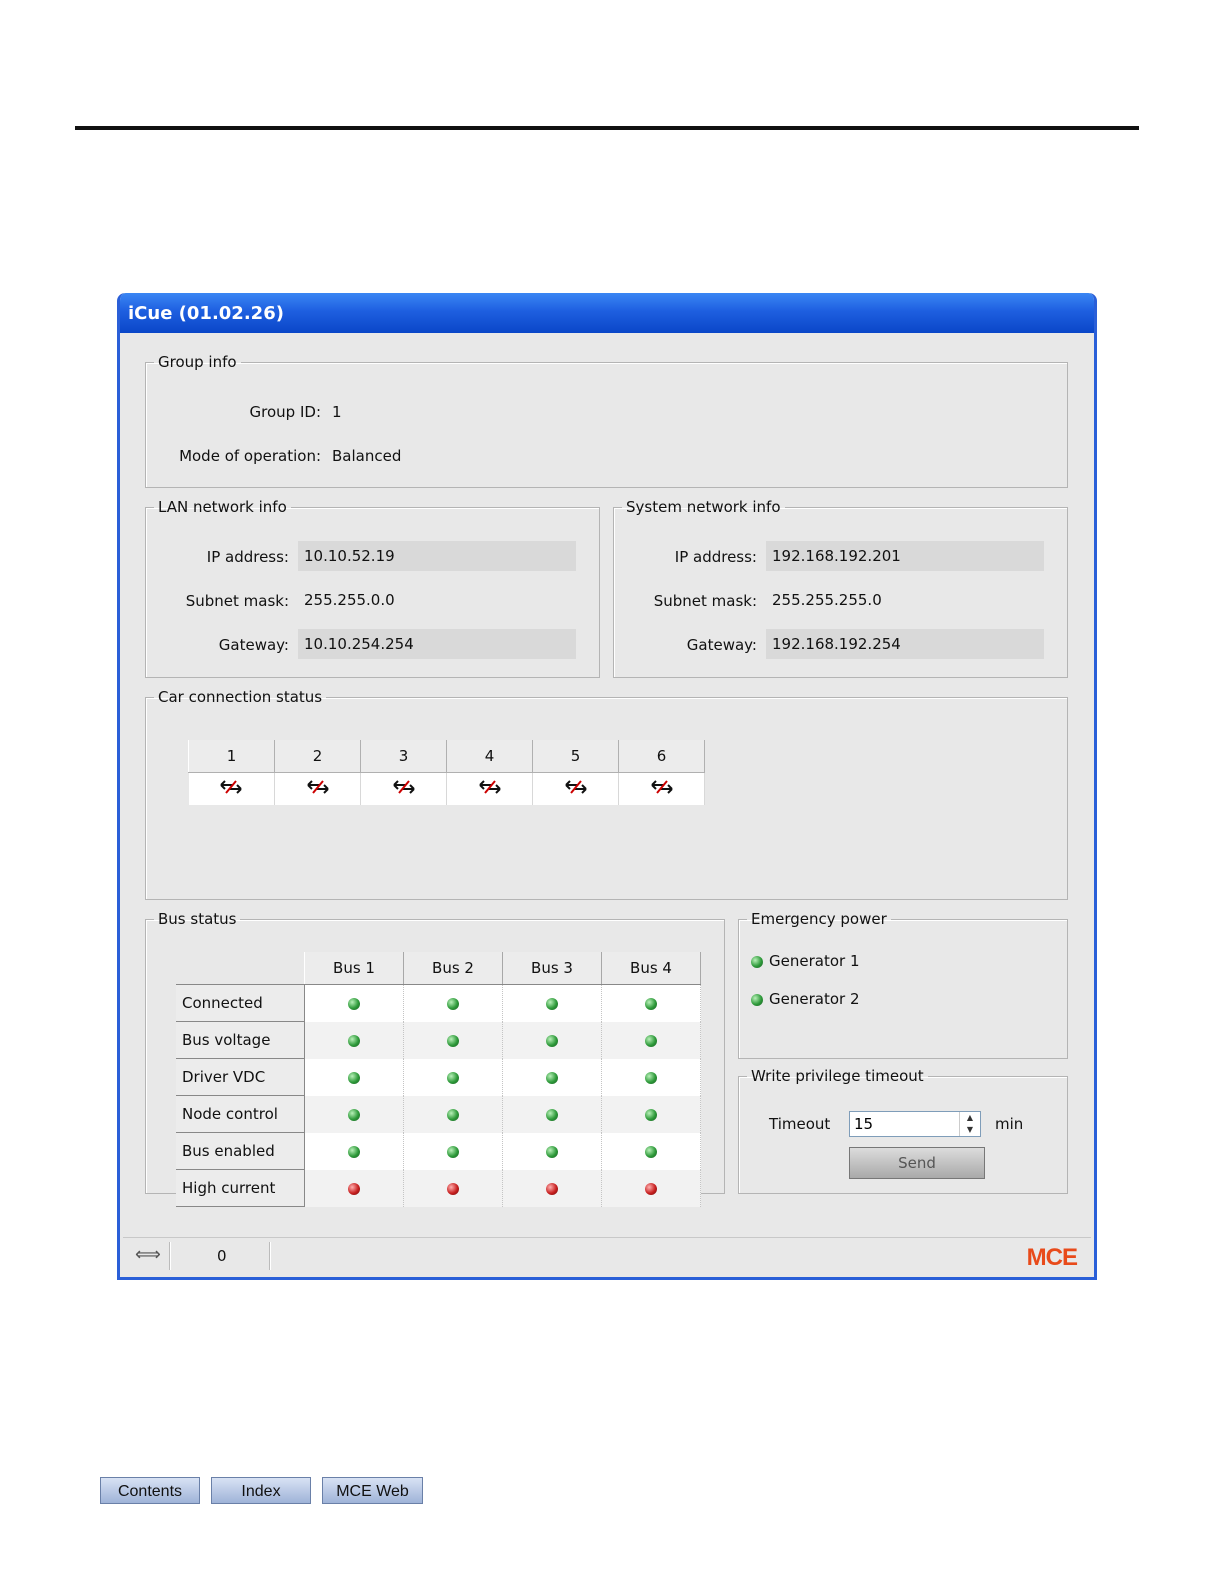  I want to click on emergency-power-panel: Emergency power Generator 1 Generator 2, so click(903, 984).